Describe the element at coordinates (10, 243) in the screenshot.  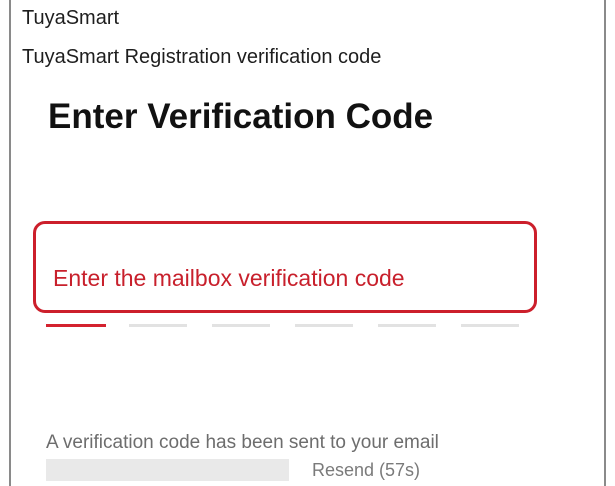
I see `left-border` at that location.